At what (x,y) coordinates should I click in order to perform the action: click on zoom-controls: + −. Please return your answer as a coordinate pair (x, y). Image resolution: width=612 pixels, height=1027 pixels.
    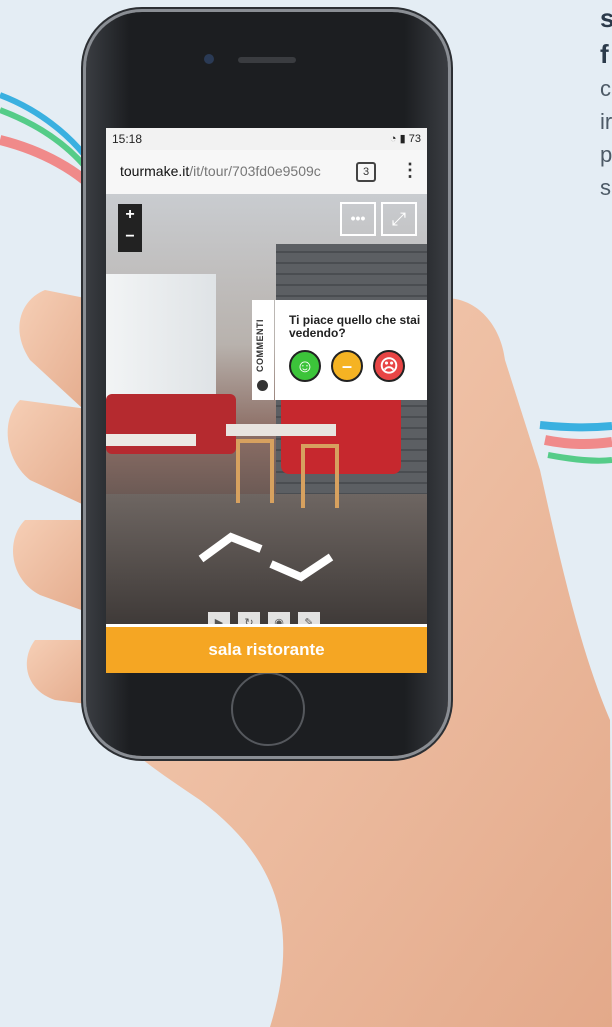
    Looking at the image, I should click on (130, 228).